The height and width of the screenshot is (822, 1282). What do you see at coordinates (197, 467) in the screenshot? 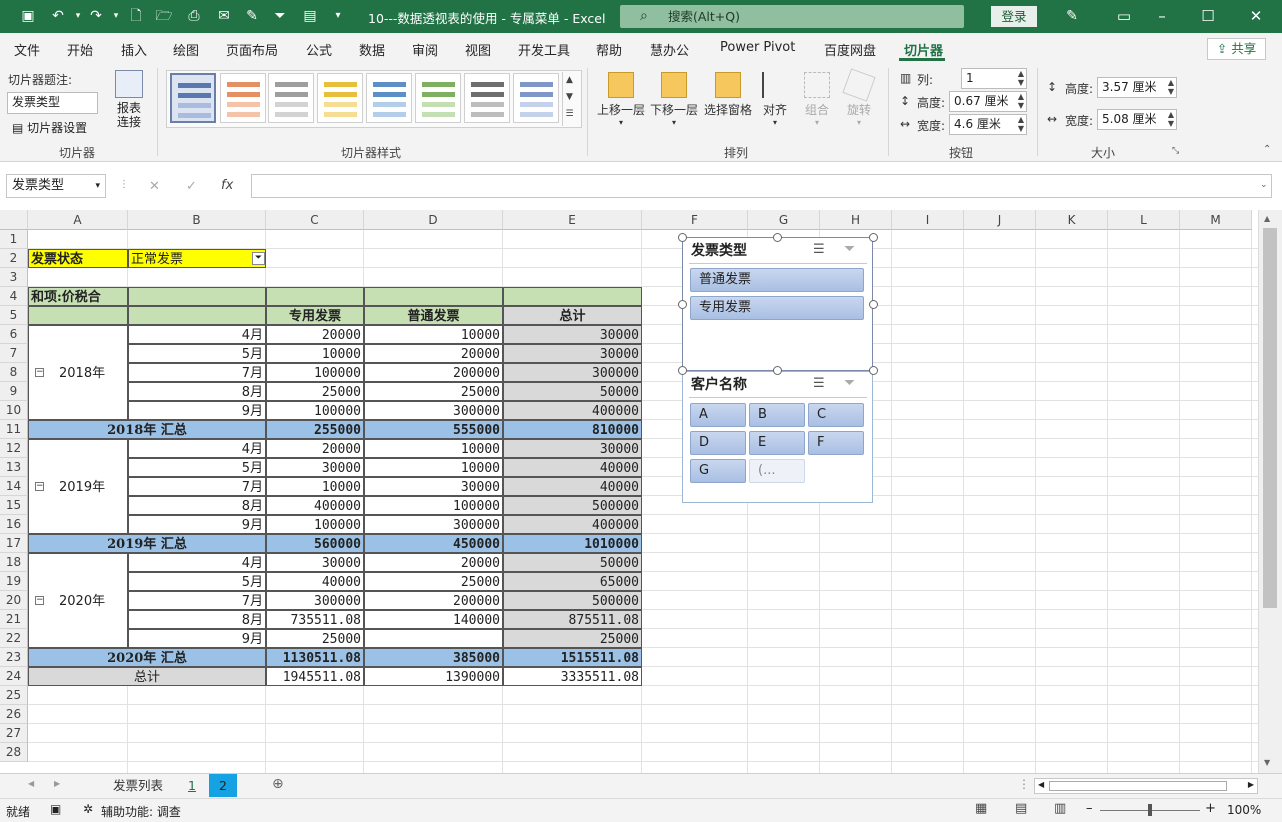
I see `month-cell: 5月` at bounding box center [197, 467].